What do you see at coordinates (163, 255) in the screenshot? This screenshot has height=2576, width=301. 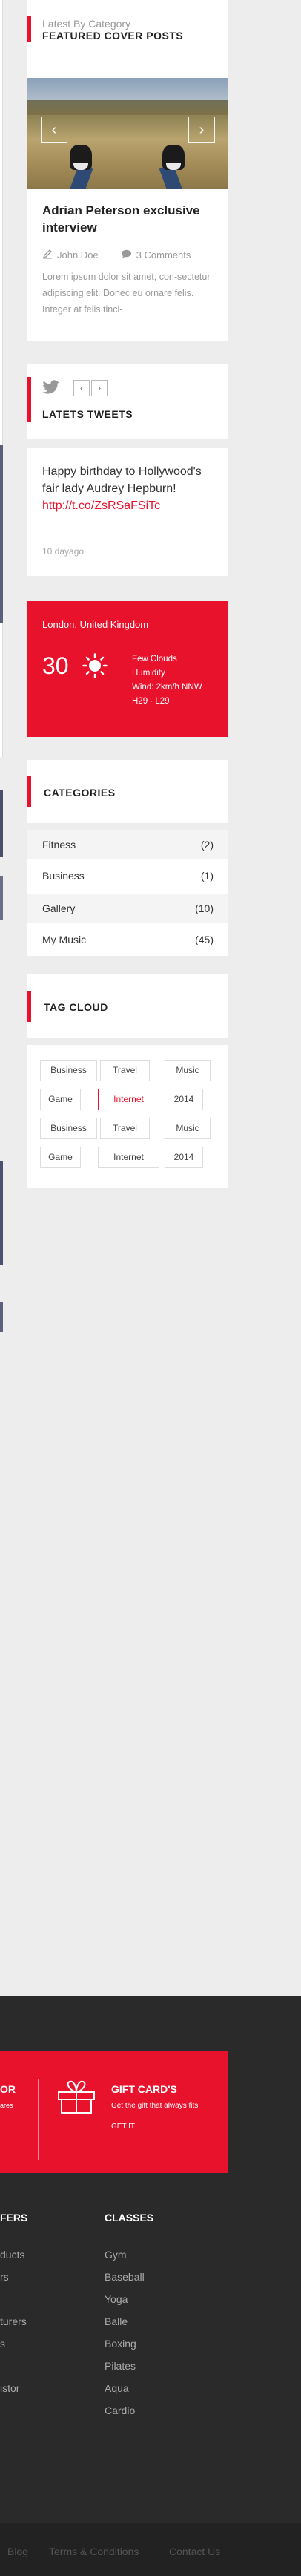 I see `post-comments: 3 Comments` at bounding box center [163, 255].